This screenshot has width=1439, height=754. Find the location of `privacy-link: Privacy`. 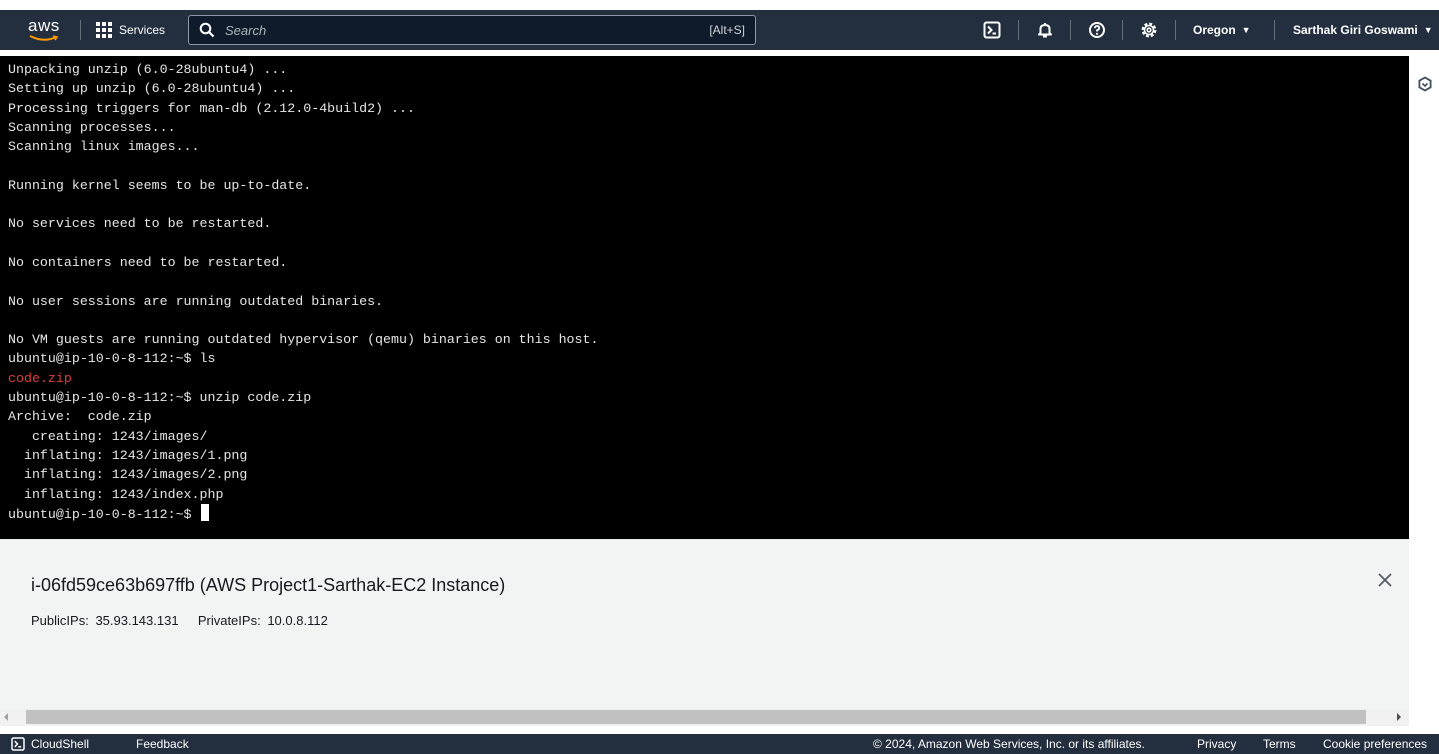

privacy-link: Privacy is located at coordinates (1216, 744).